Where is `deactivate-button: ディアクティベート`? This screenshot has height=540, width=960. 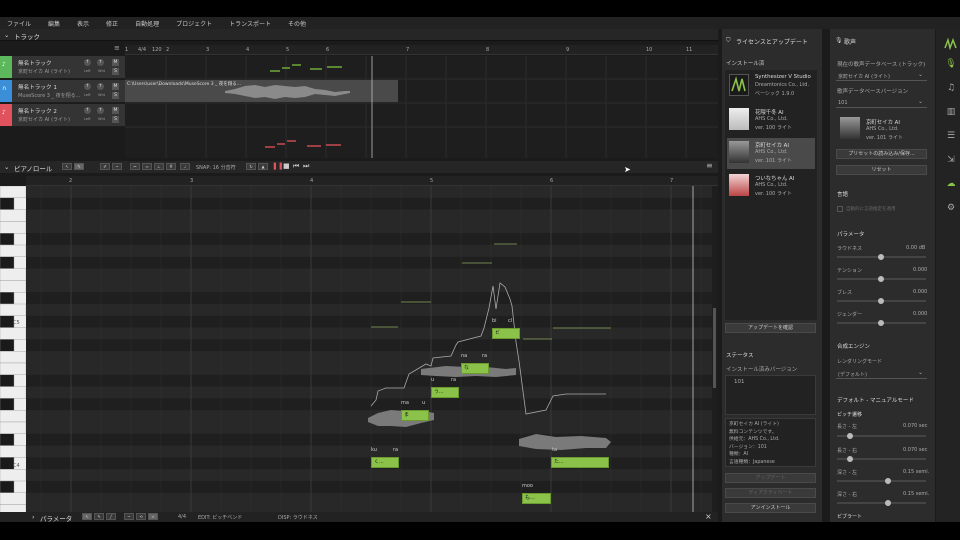 deactivate-button: ディアクティベート is located at coordinates (770, 493).